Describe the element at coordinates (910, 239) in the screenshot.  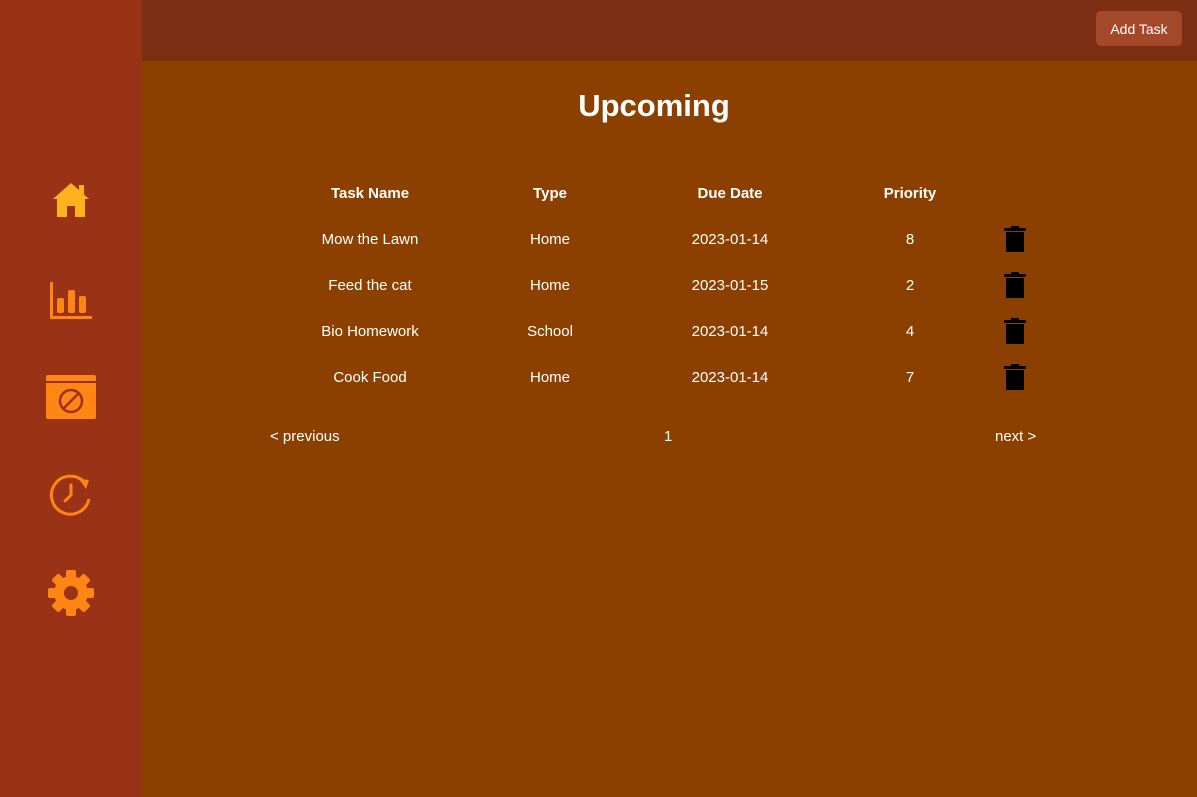
I see `task-priority-cell: 8` at that location.